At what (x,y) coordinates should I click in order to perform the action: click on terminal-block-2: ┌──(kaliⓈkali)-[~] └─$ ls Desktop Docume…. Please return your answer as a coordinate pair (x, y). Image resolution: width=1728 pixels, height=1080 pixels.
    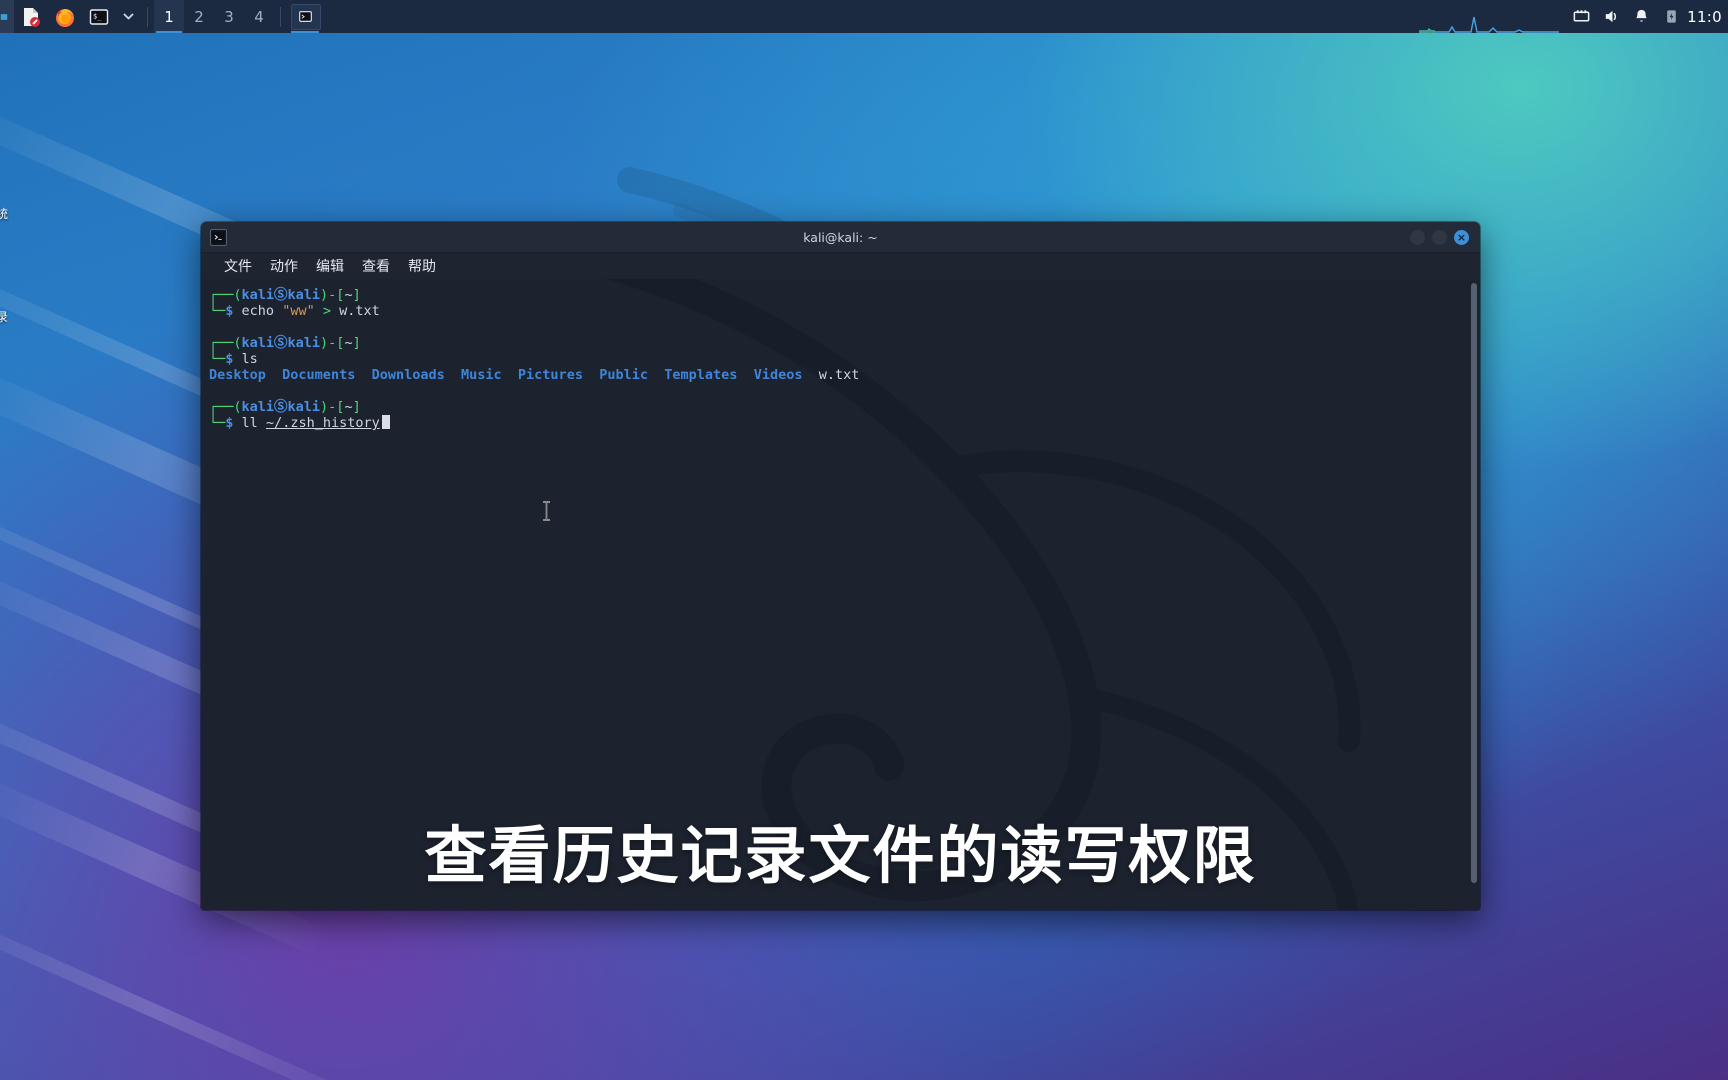
    Looking at the image, I should click on (844, 359).